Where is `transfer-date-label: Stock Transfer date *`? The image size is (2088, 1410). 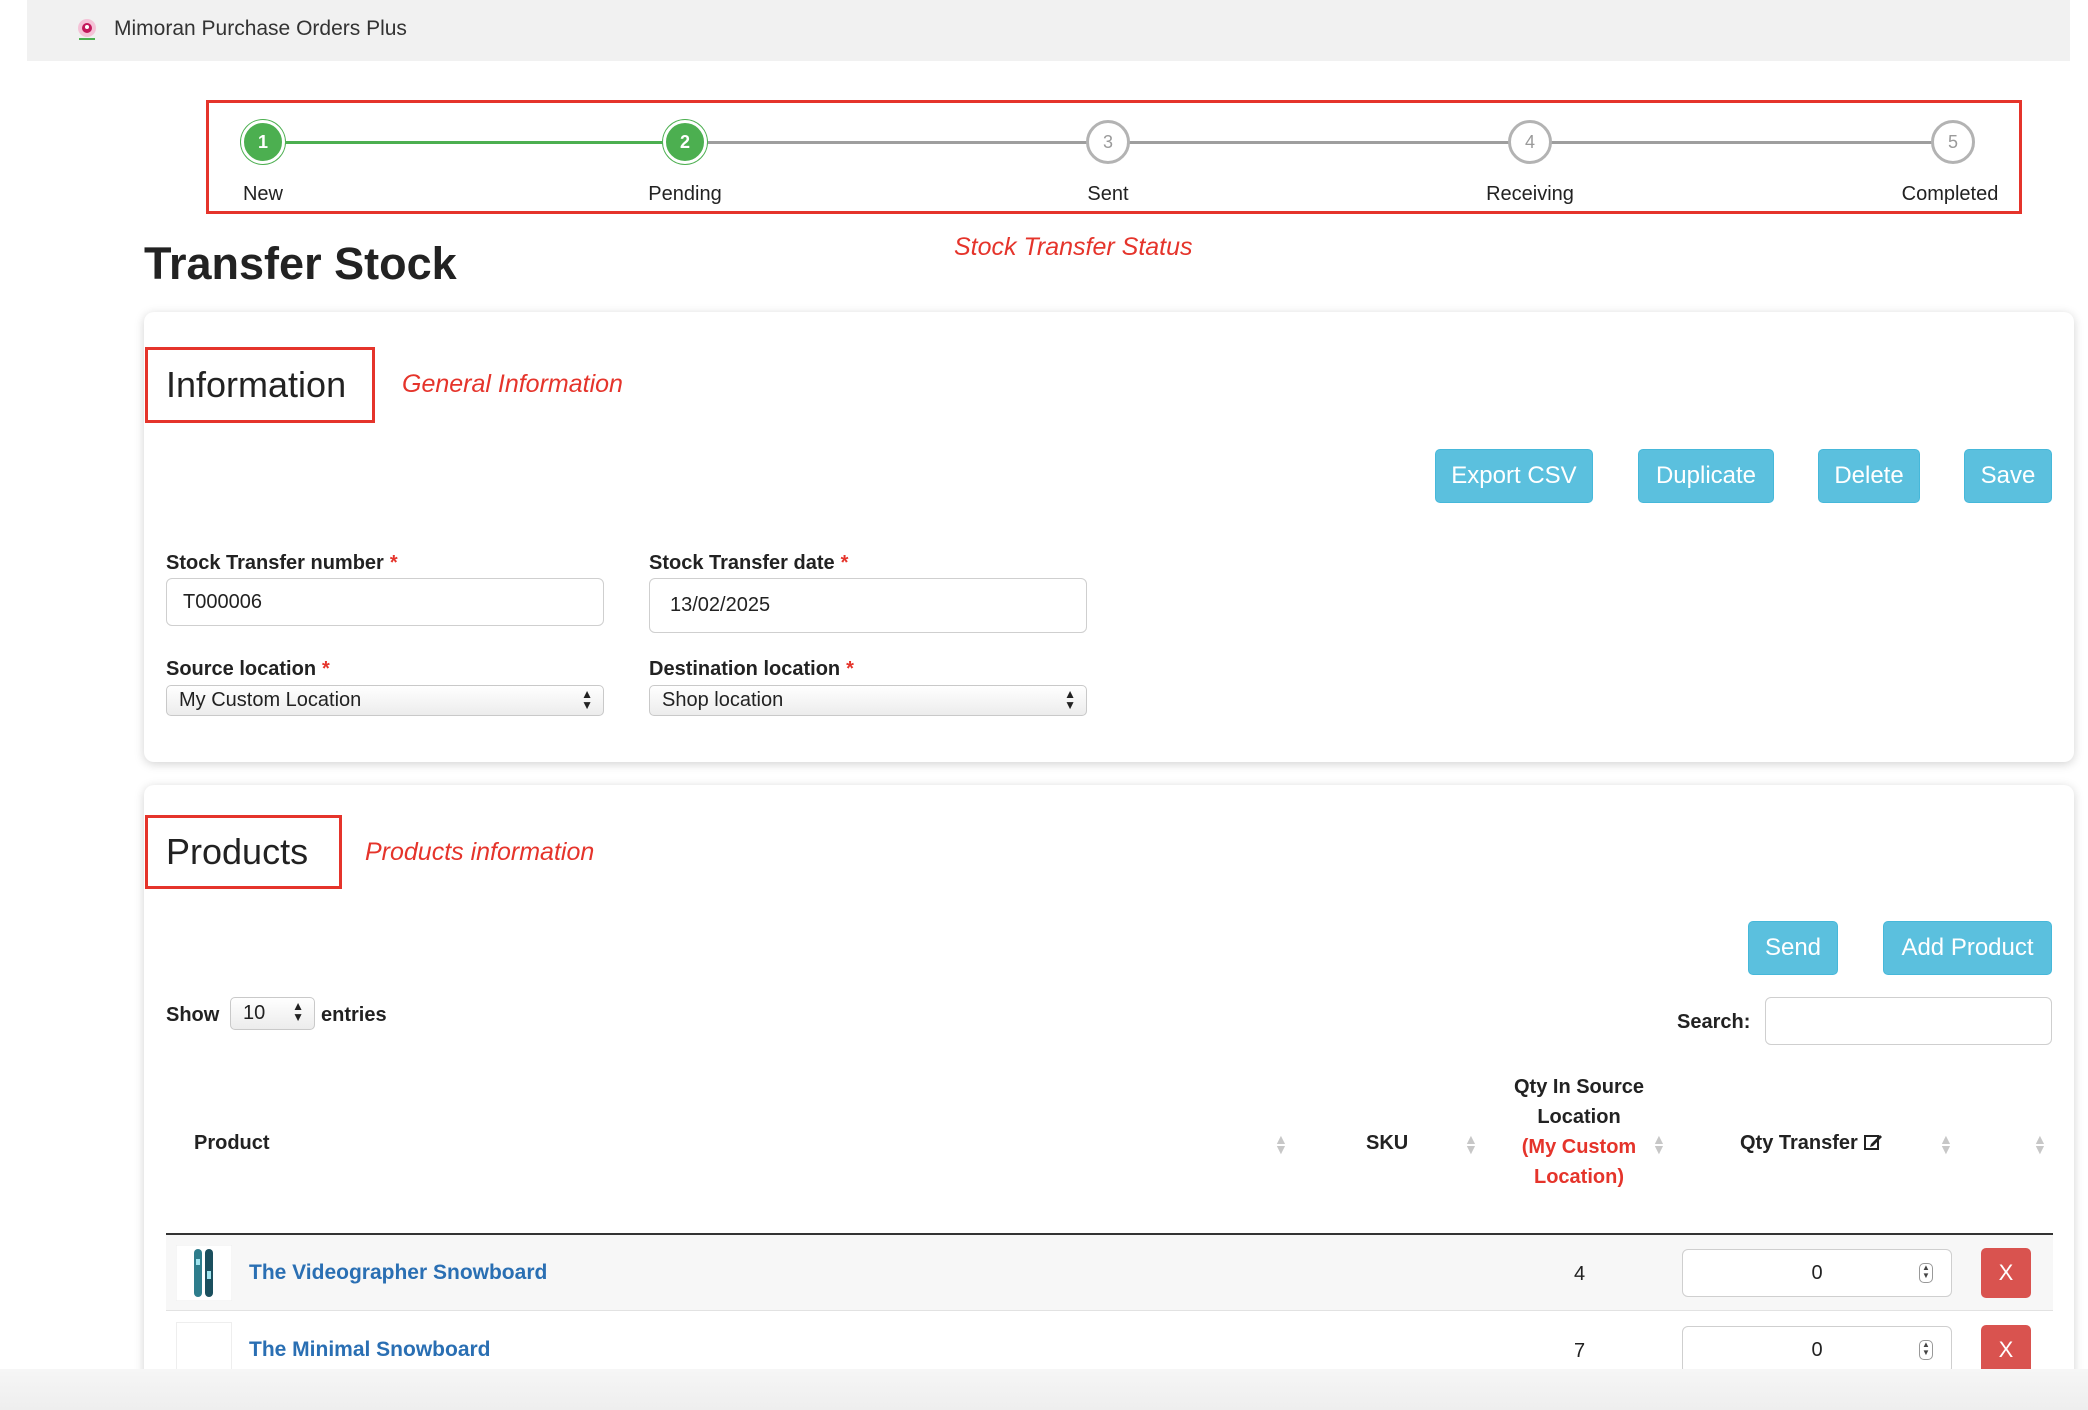 transfer-date-label: Stock Transfer date * is located at coordinates (749, 563).